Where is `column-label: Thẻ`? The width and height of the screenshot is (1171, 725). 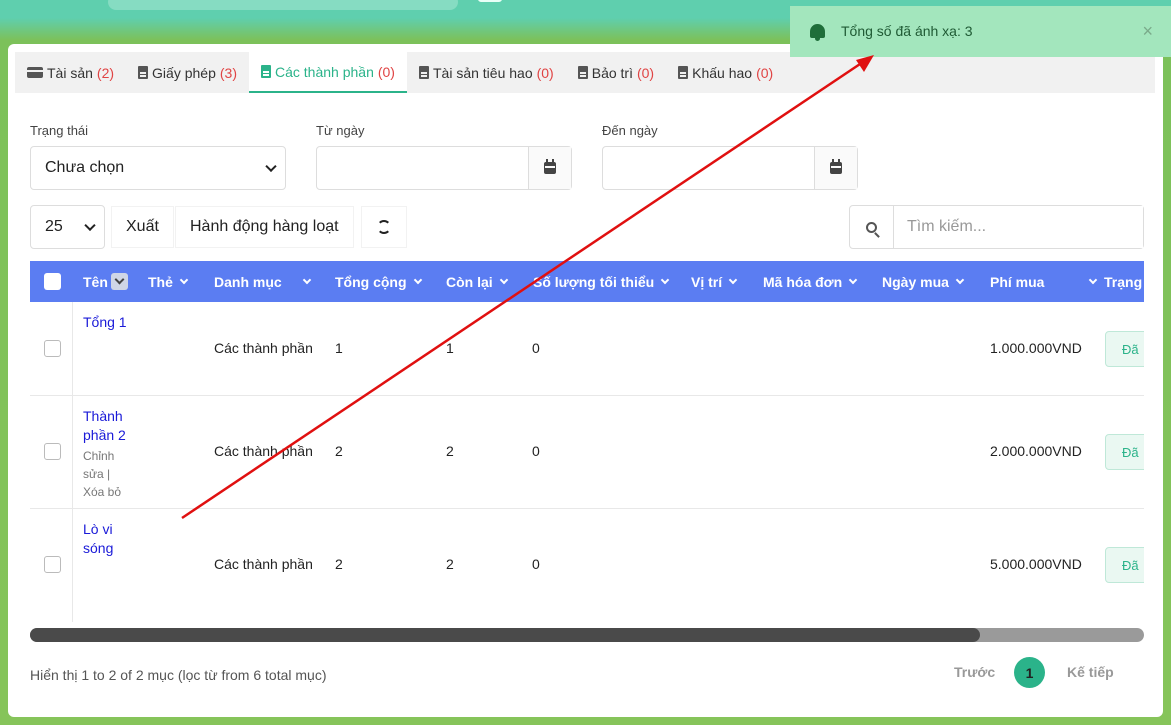
column-label: Thẻ is located at coordinates (160, 281).